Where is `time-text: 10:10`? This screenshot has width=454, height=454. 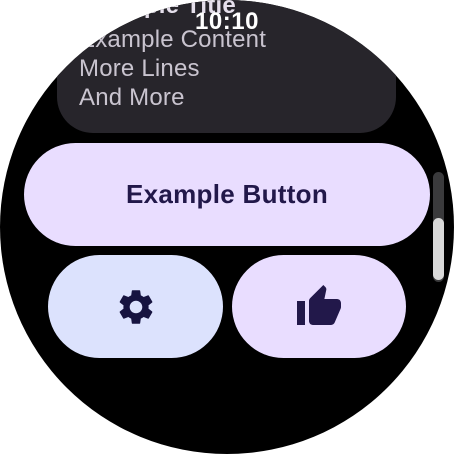 time-text: 10:10 is located at coordinates (227, 21).